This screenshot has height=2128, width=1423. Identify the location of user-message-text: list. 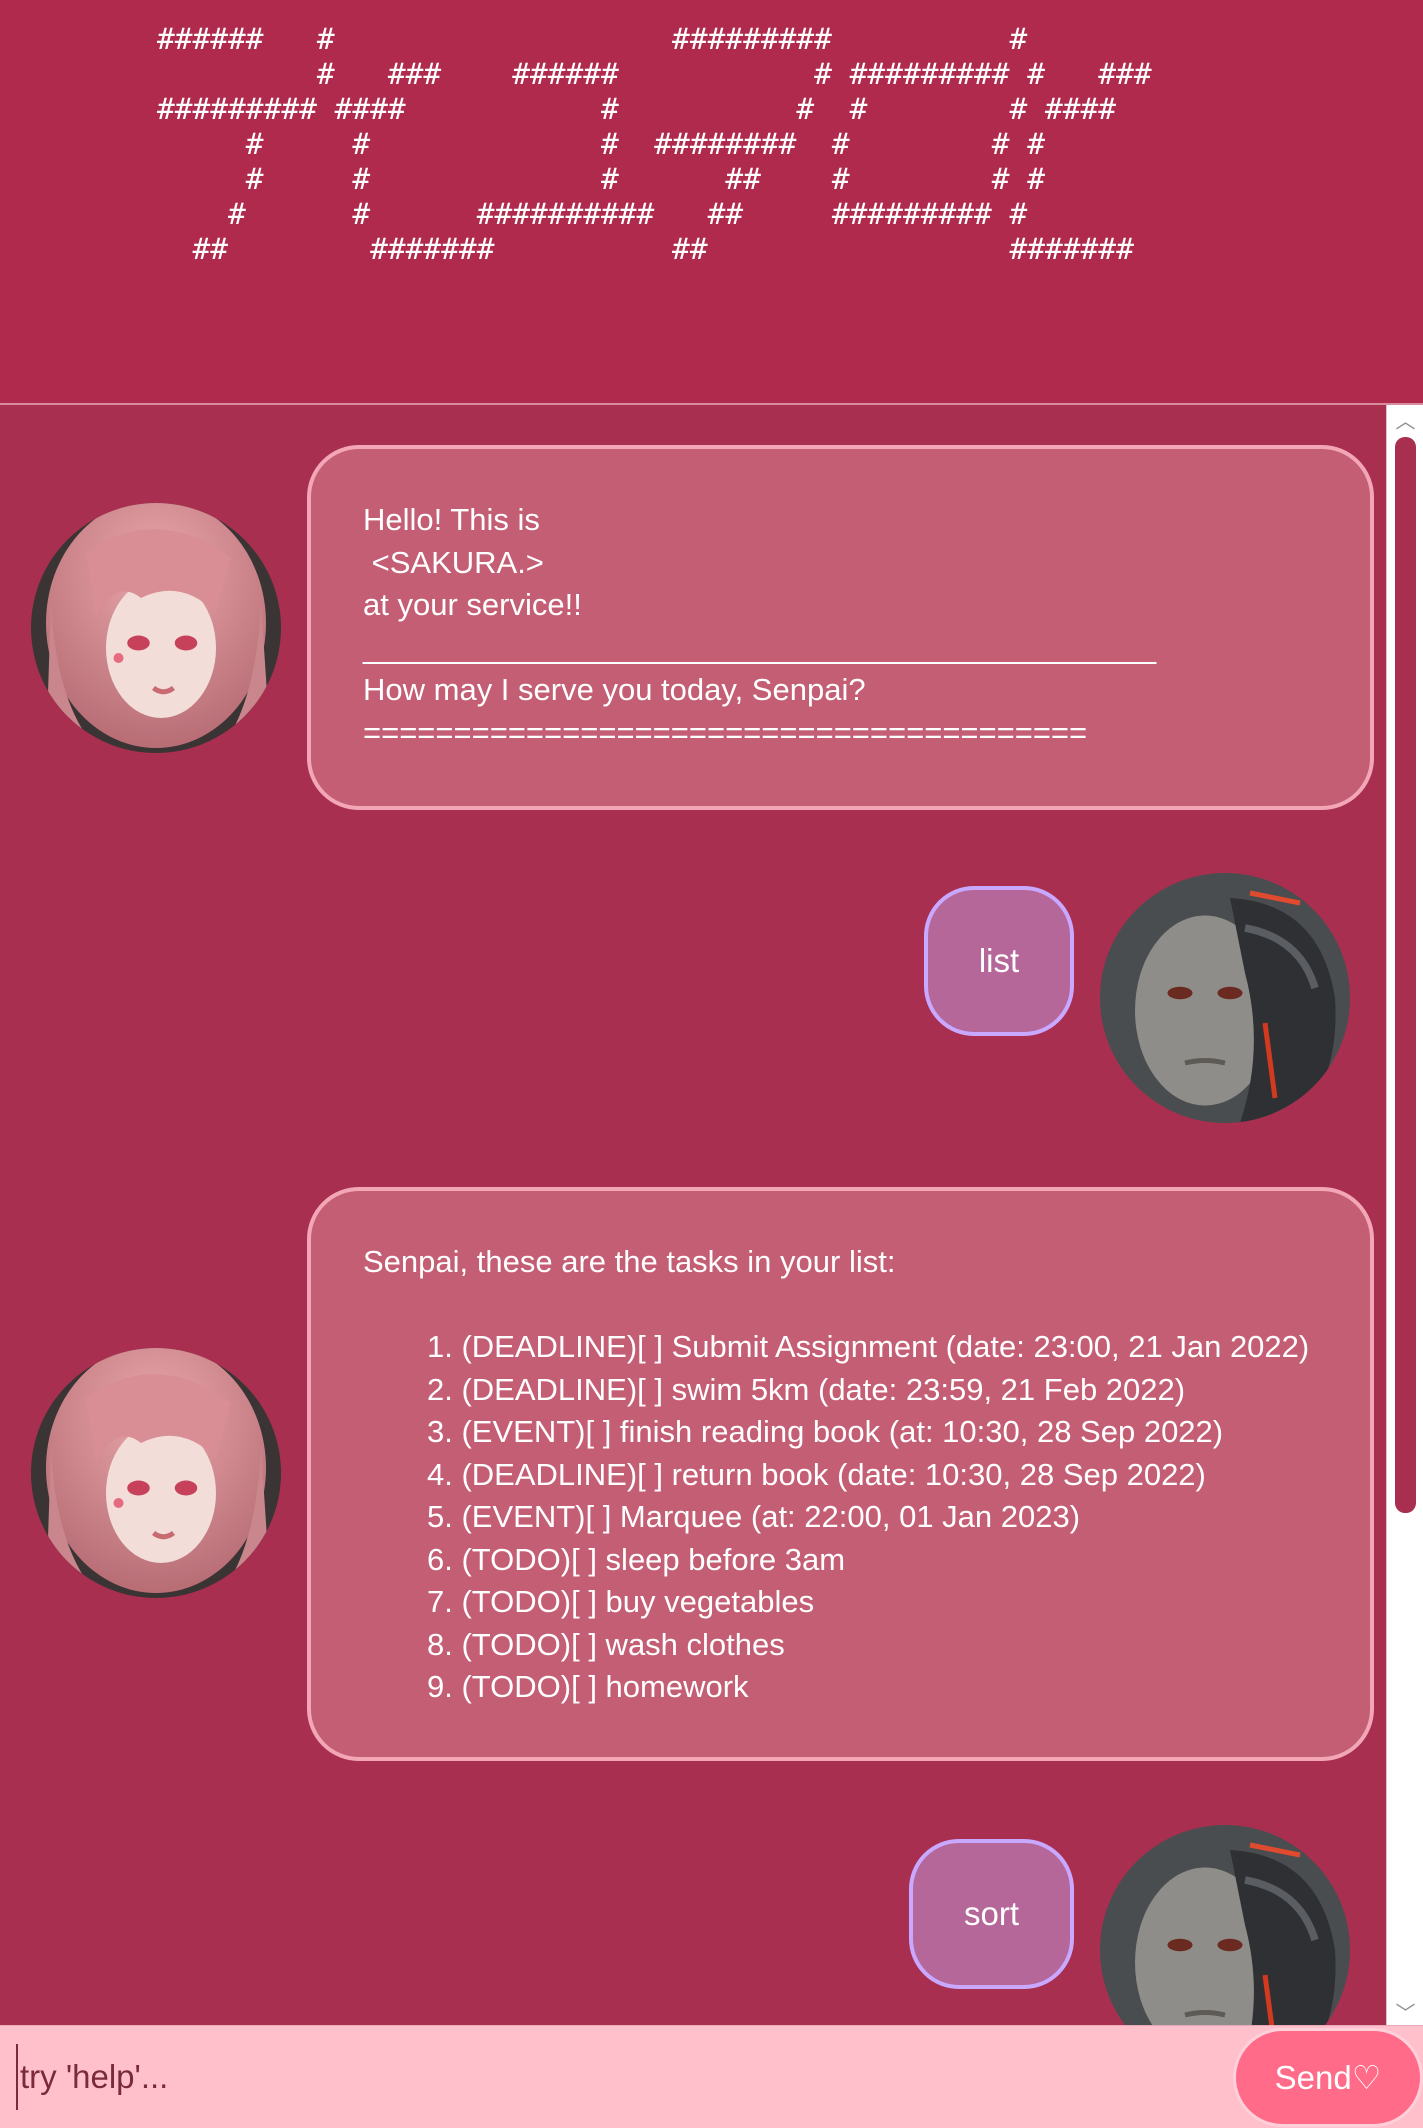
(999, 960).